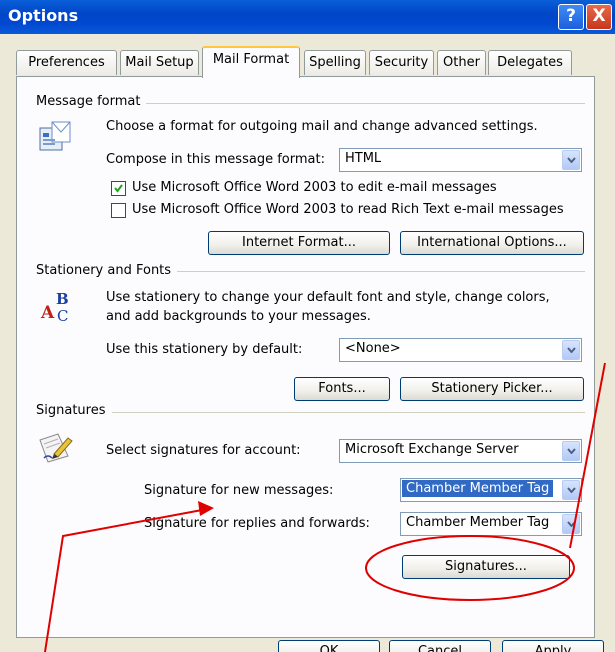 The width and height of the screenshot is (615, 652). What do you see at coordinates (599, 17) in the screenshot?
I see `close-button: X` at bounding box center [599, 17].